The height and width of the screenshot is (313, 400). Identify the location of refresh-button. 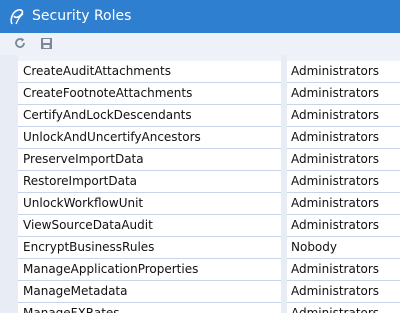
(20, 44).